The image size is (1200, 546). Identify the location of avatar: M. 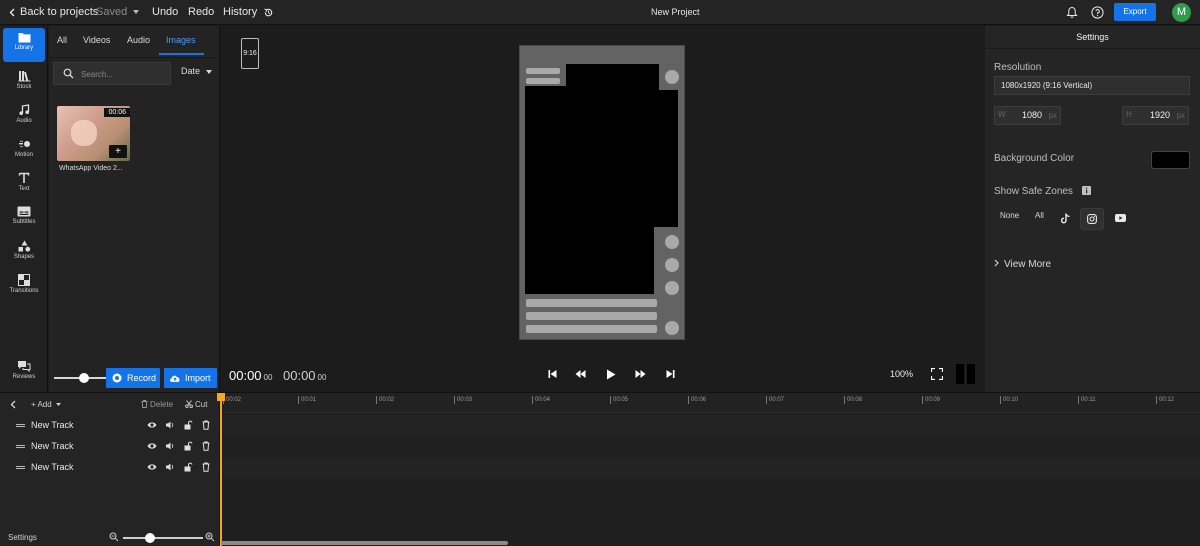
(1181, 12).